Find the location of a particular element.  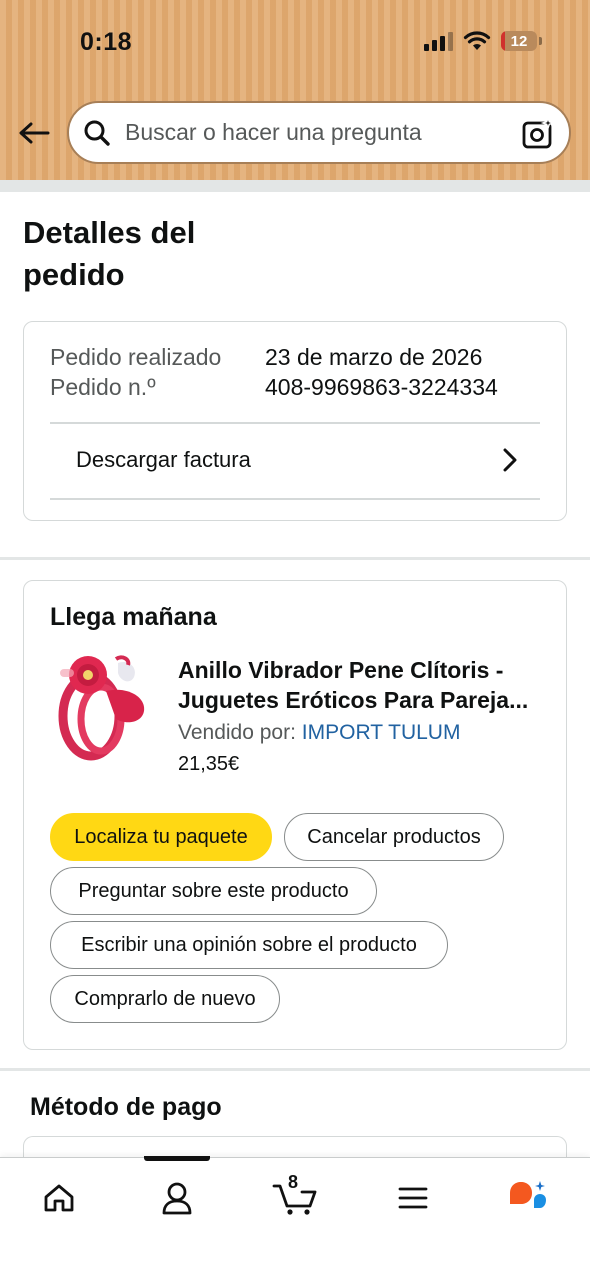

search-input is located at coordinates (315, 132).